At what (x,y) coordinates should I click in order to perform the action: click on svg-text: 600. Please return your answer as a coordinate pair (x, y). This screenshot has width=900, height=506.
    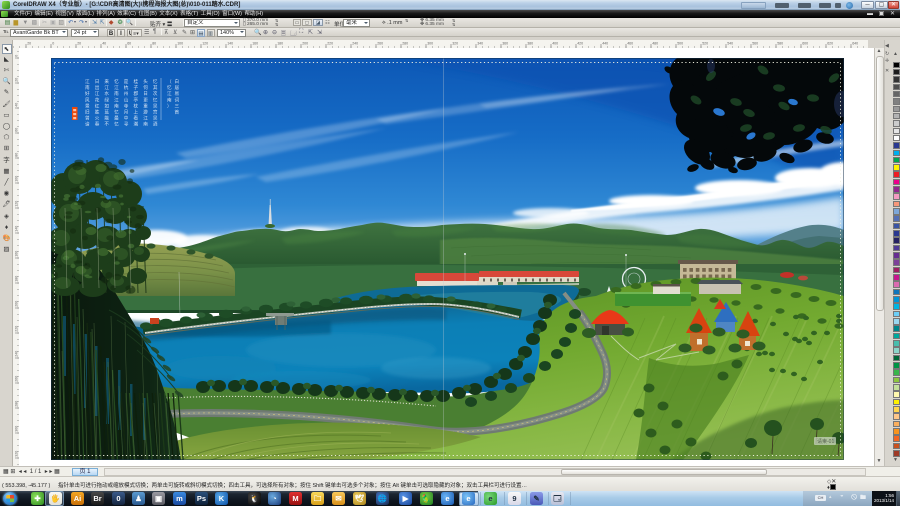
    Looking at the image, I should click on (805, 44).